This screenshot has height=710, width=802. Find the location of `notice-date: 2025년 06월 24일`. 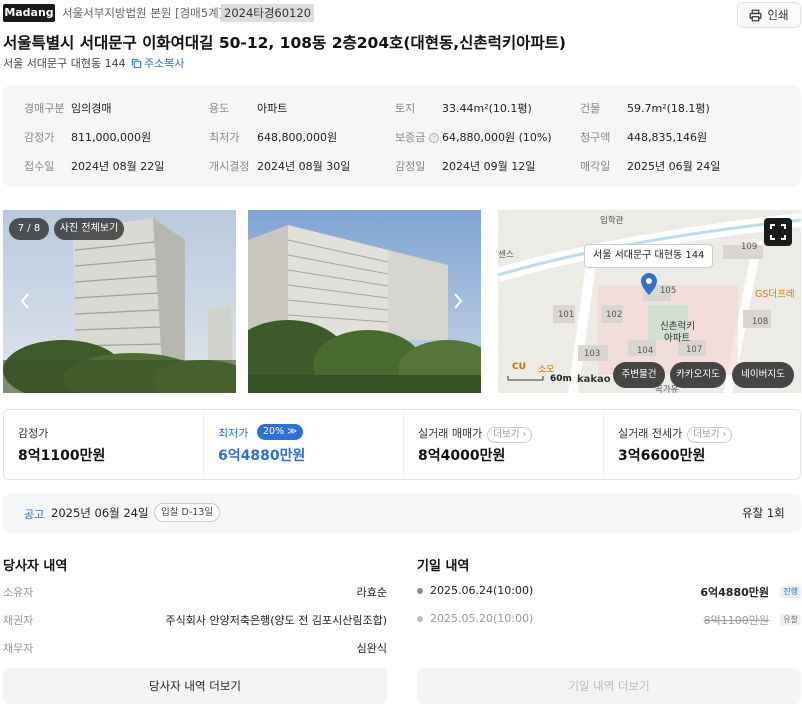

notice-date: 2025년 06월 24일 is located at coordinates (100, 513).